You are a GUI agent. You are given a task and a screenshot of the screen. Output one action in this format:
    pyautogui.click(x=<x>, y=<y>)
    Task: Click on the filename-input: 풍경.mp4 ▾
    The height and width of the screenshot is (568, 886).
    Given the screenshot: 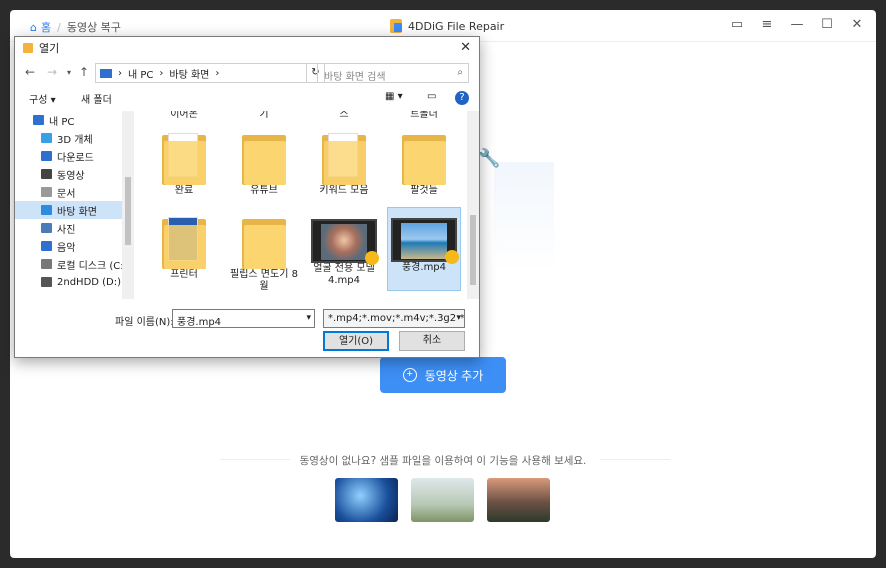 What is the action you would take?
    pyautogui.click(x=243, y=318)
    